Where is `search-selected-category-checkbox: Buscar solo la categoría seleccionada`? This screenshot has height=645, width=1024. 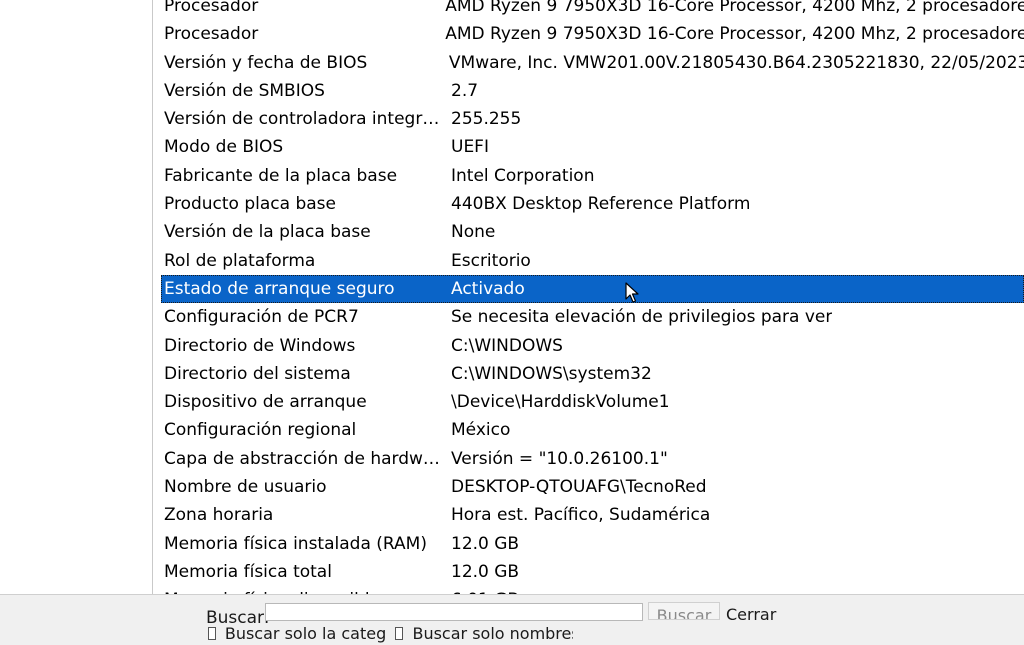 search-selected-category-checkbox: Buscar solo la categoría seleccionada is located at coordinates (296, 633).